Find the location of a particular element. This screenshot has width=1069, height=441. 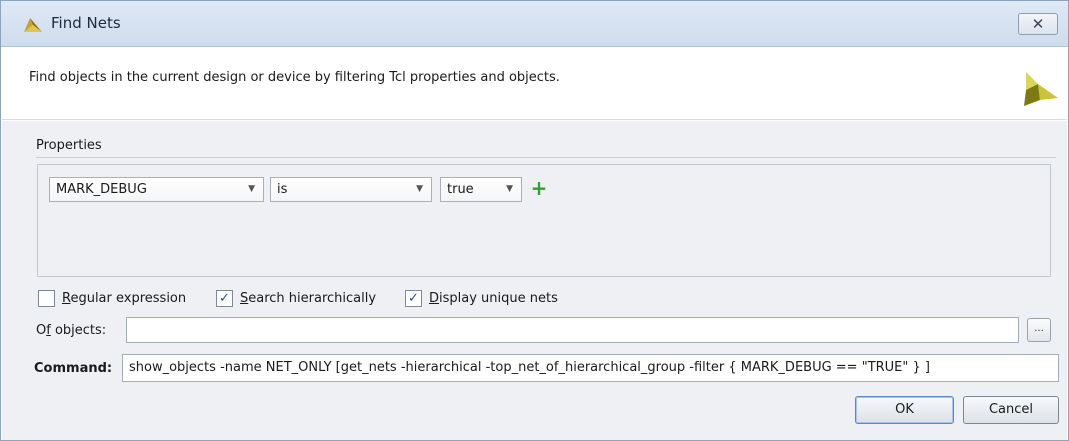

label-text: isplay unique nets is located at coordinates (498, 298).